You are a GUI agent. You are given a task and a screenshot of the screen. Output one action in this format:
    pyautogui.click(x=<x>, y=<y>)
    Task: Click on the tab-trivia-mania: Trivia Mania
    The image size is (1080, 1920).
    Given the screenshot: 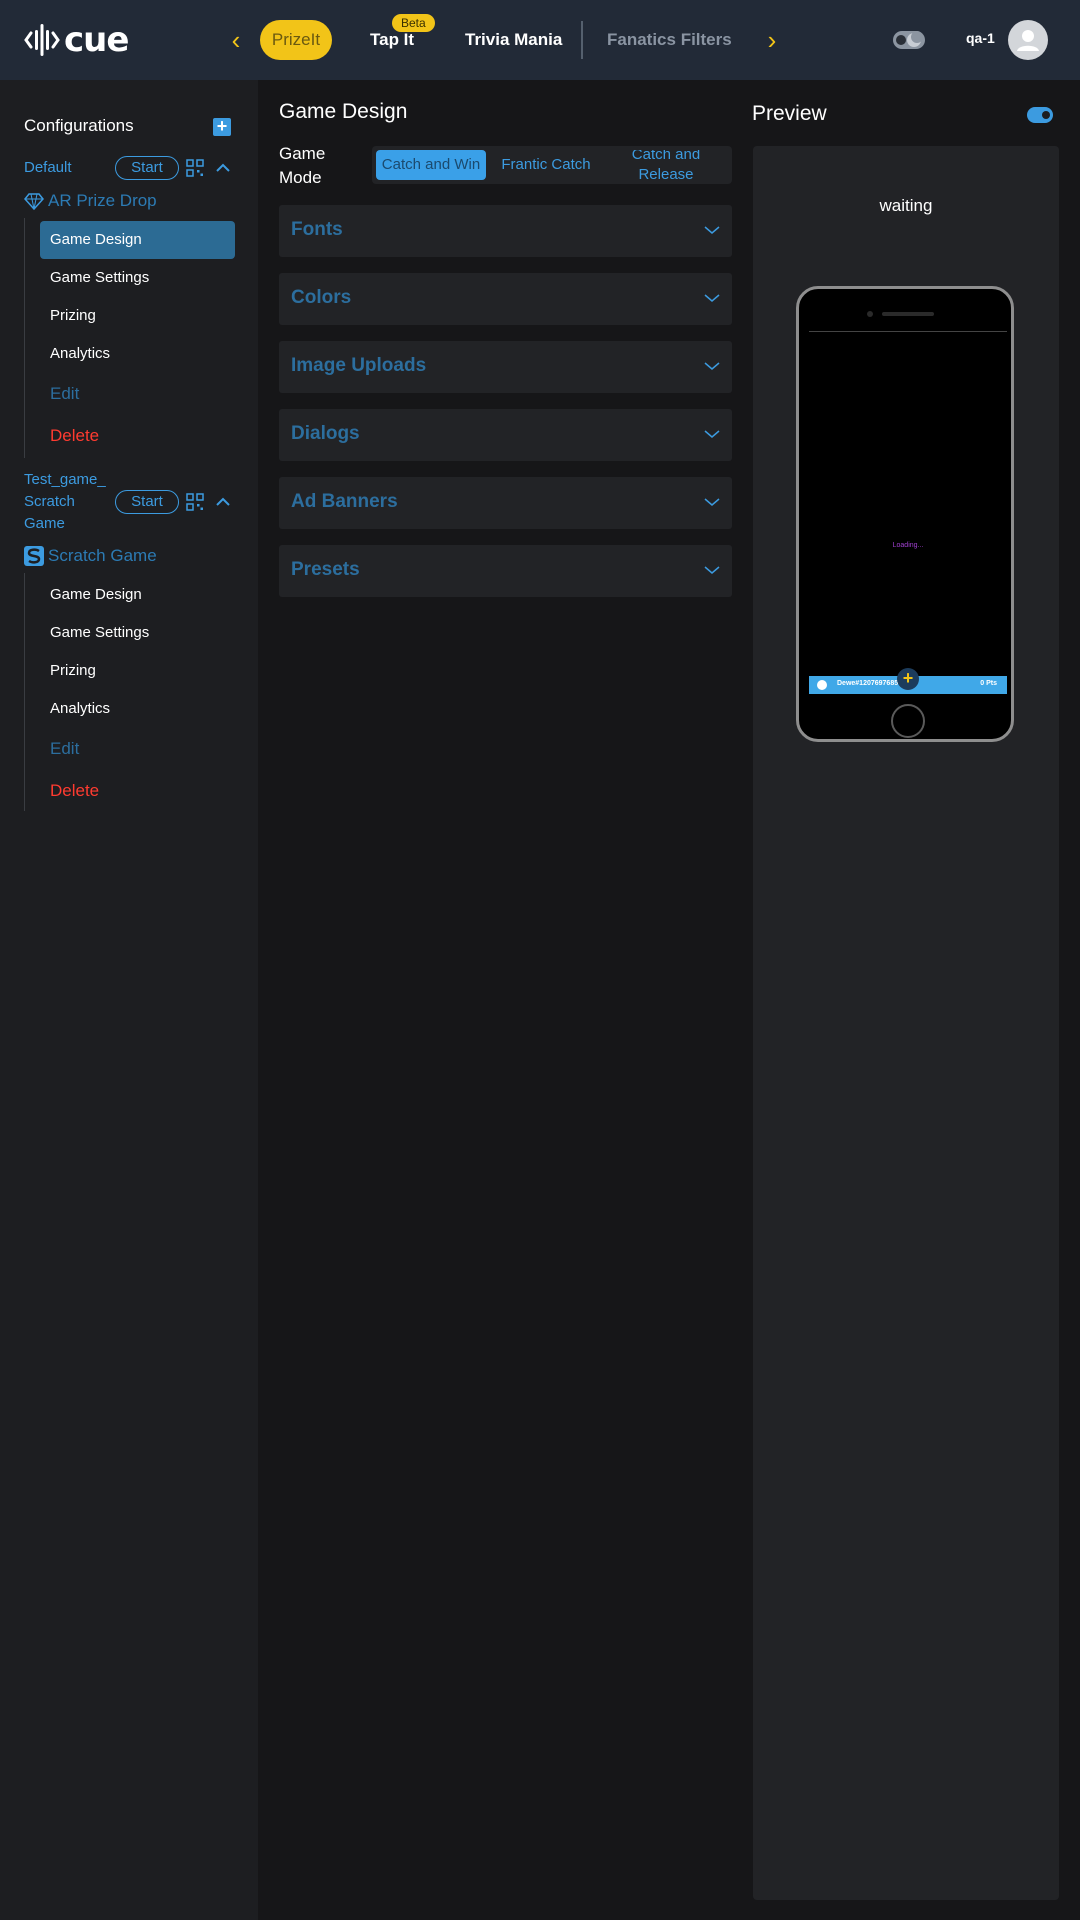 What is the action you would take?
    pyautogui.click(x=513, y=40)
    